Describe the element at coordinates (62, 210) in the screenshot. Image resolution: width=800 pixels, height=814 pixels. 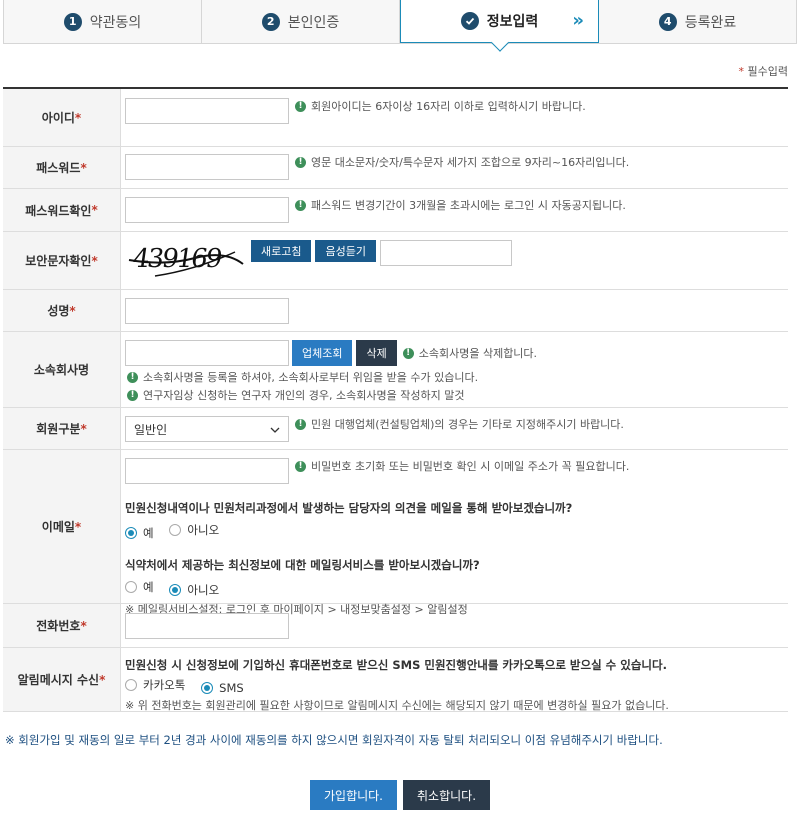
I see `password-confirm-label: 패스워드확인 *` at that location.